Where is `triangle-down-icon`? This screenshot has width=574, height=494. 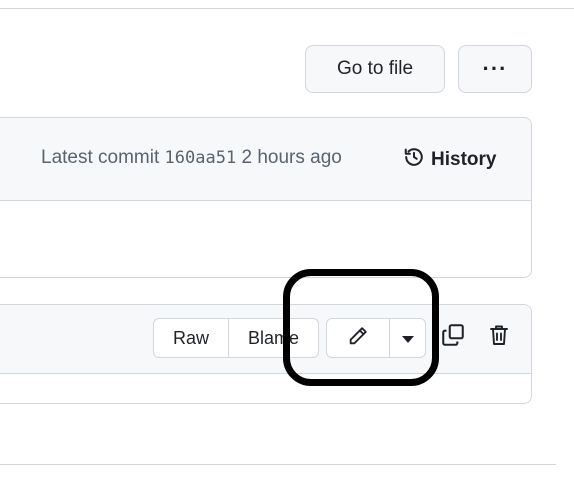 triangle-down-icon is located at coordinates (408, 338).